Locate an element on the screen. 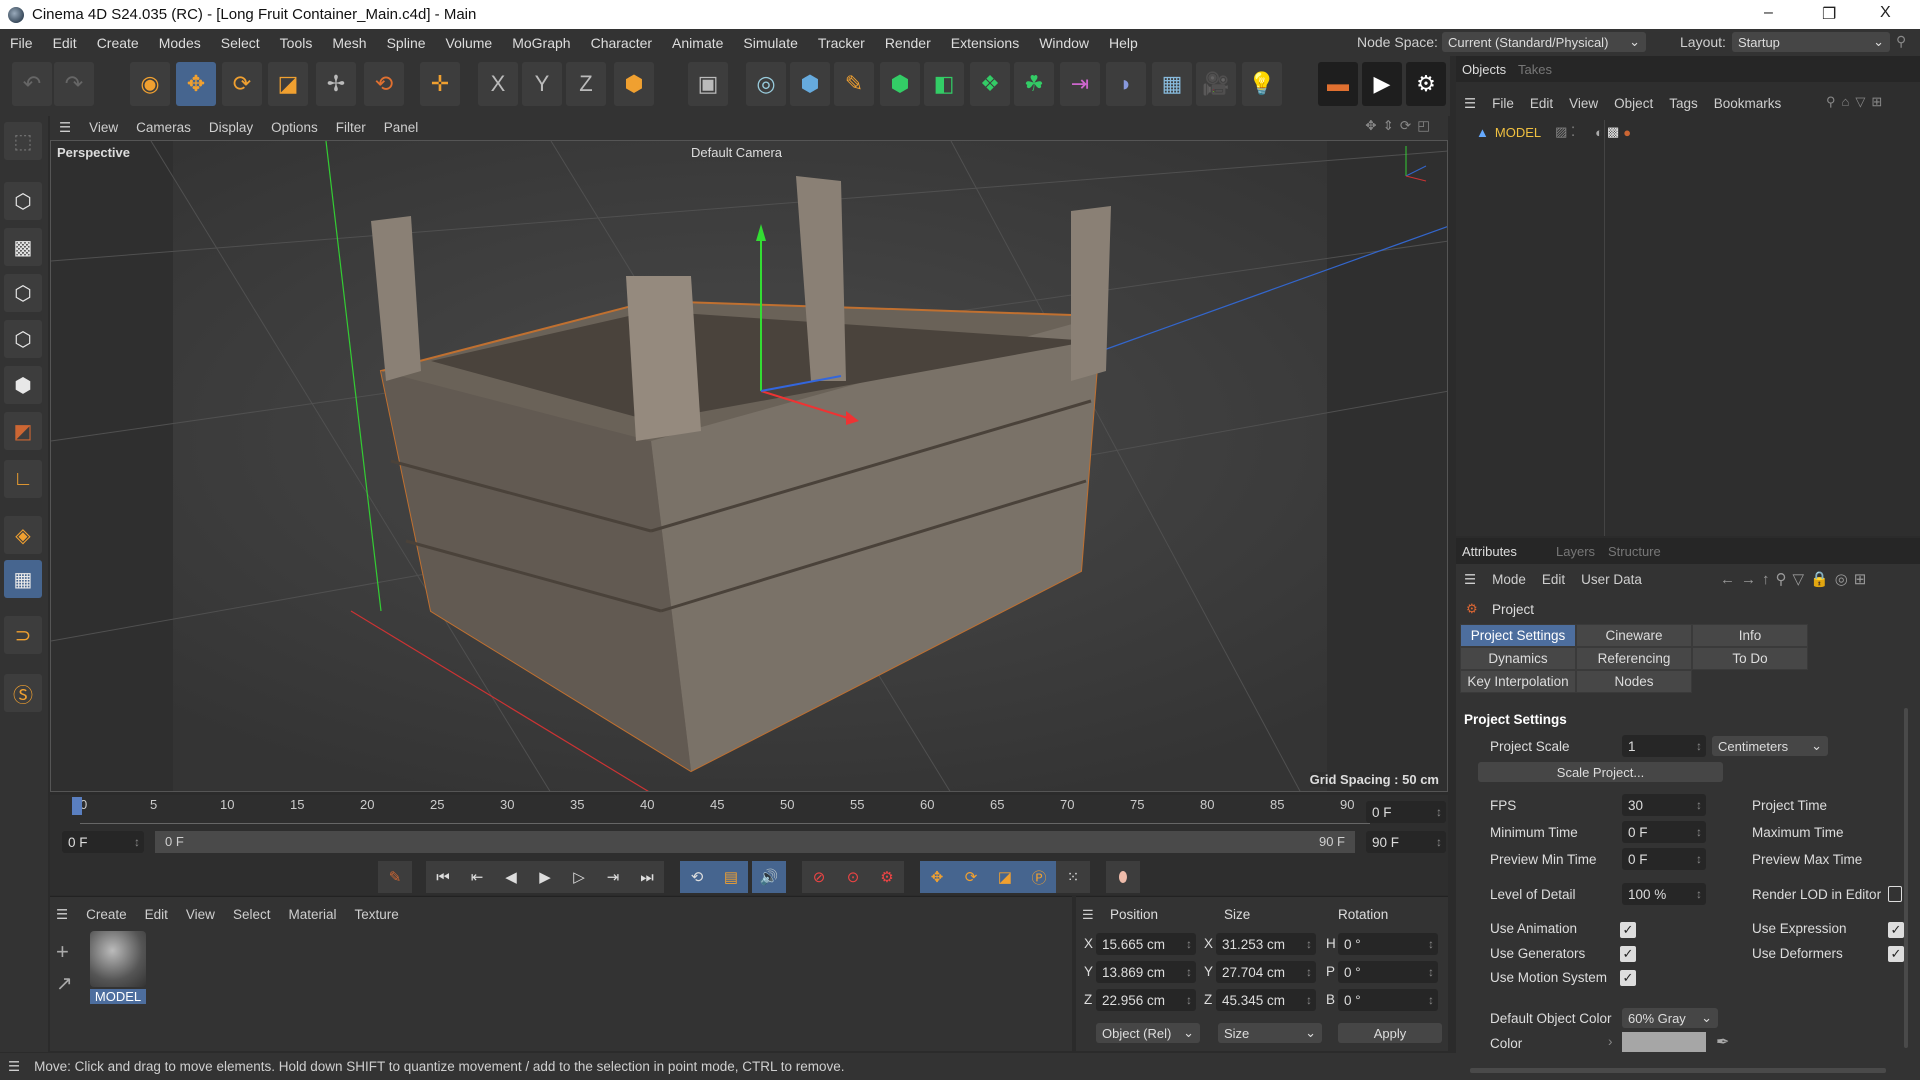 This screenshot has height=1080, width=1920. fps-field: 30 is located at coordinates (1664, 805).